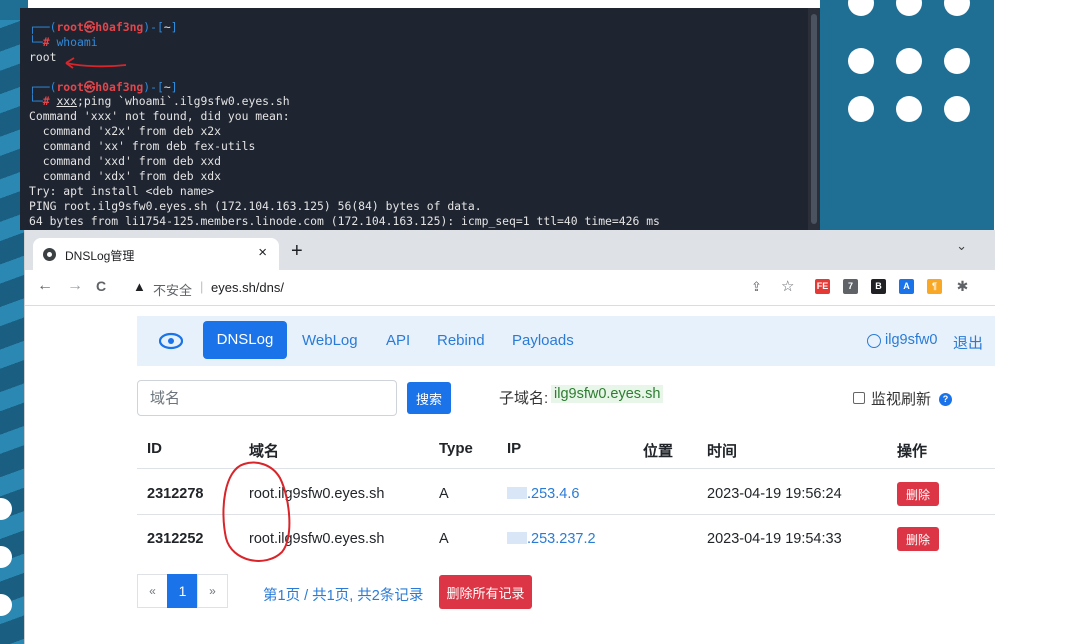  What do you see at coordinates (461, 340) in the screenshot?
I see `nav-rebind: Rebind` at bounding box center [461, 340].